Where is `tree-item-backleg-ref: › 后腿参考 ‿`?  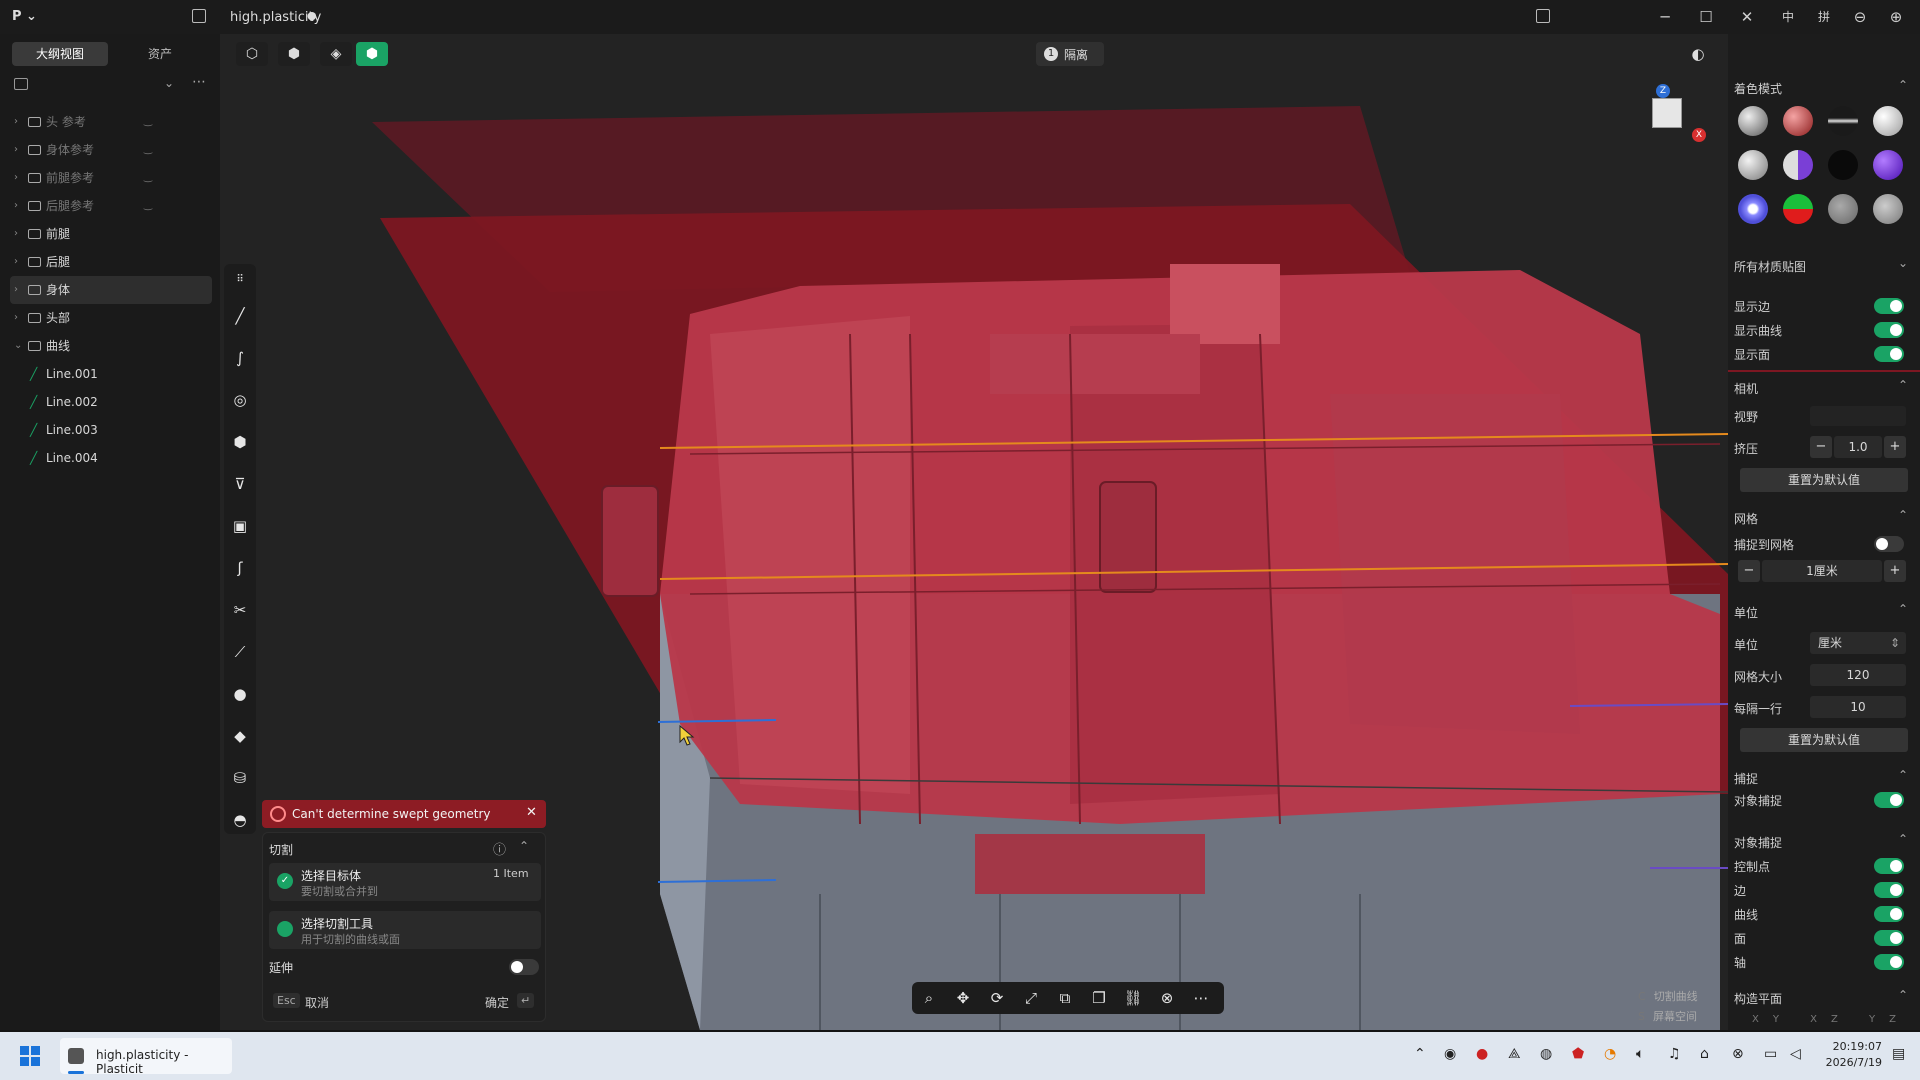
tree-item-backleg-ref: › 后腿参考 ‿ is located at coordinates (111, 206).